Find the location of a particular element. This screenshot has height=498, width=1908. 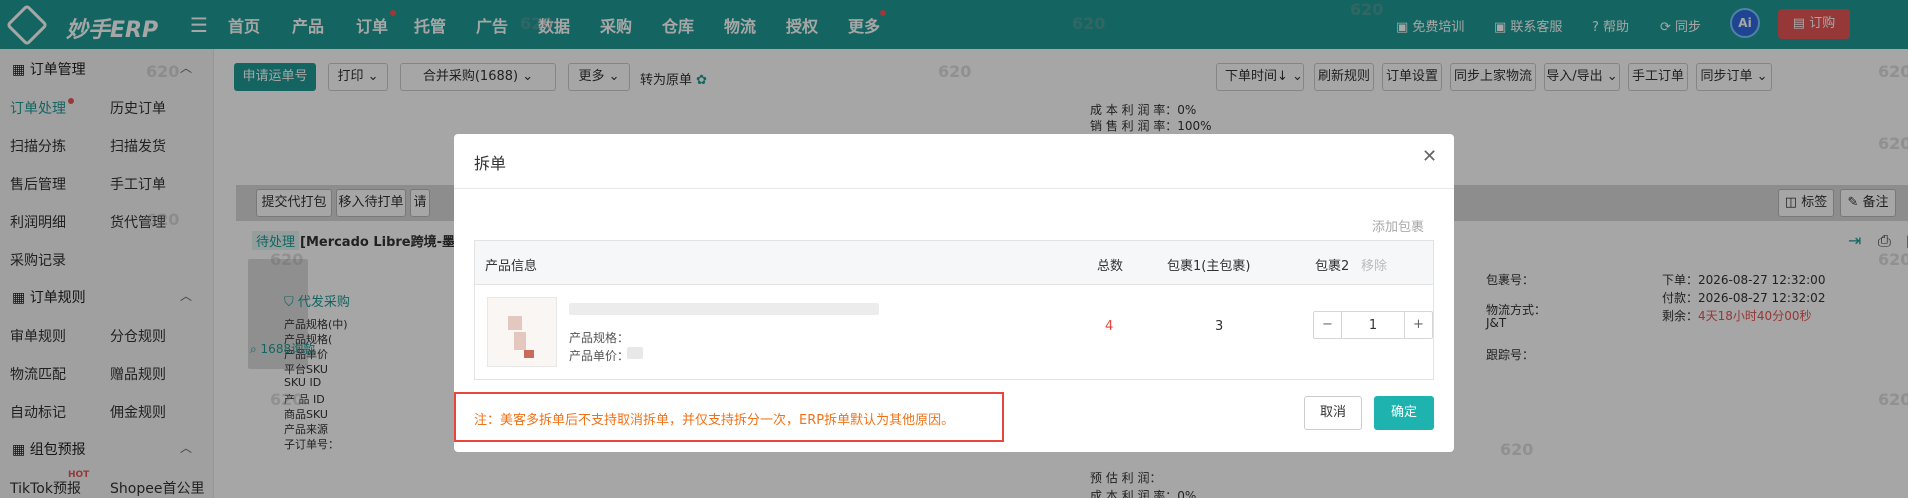

dialog-title: 拆单 is located at coordinates (490, 163).